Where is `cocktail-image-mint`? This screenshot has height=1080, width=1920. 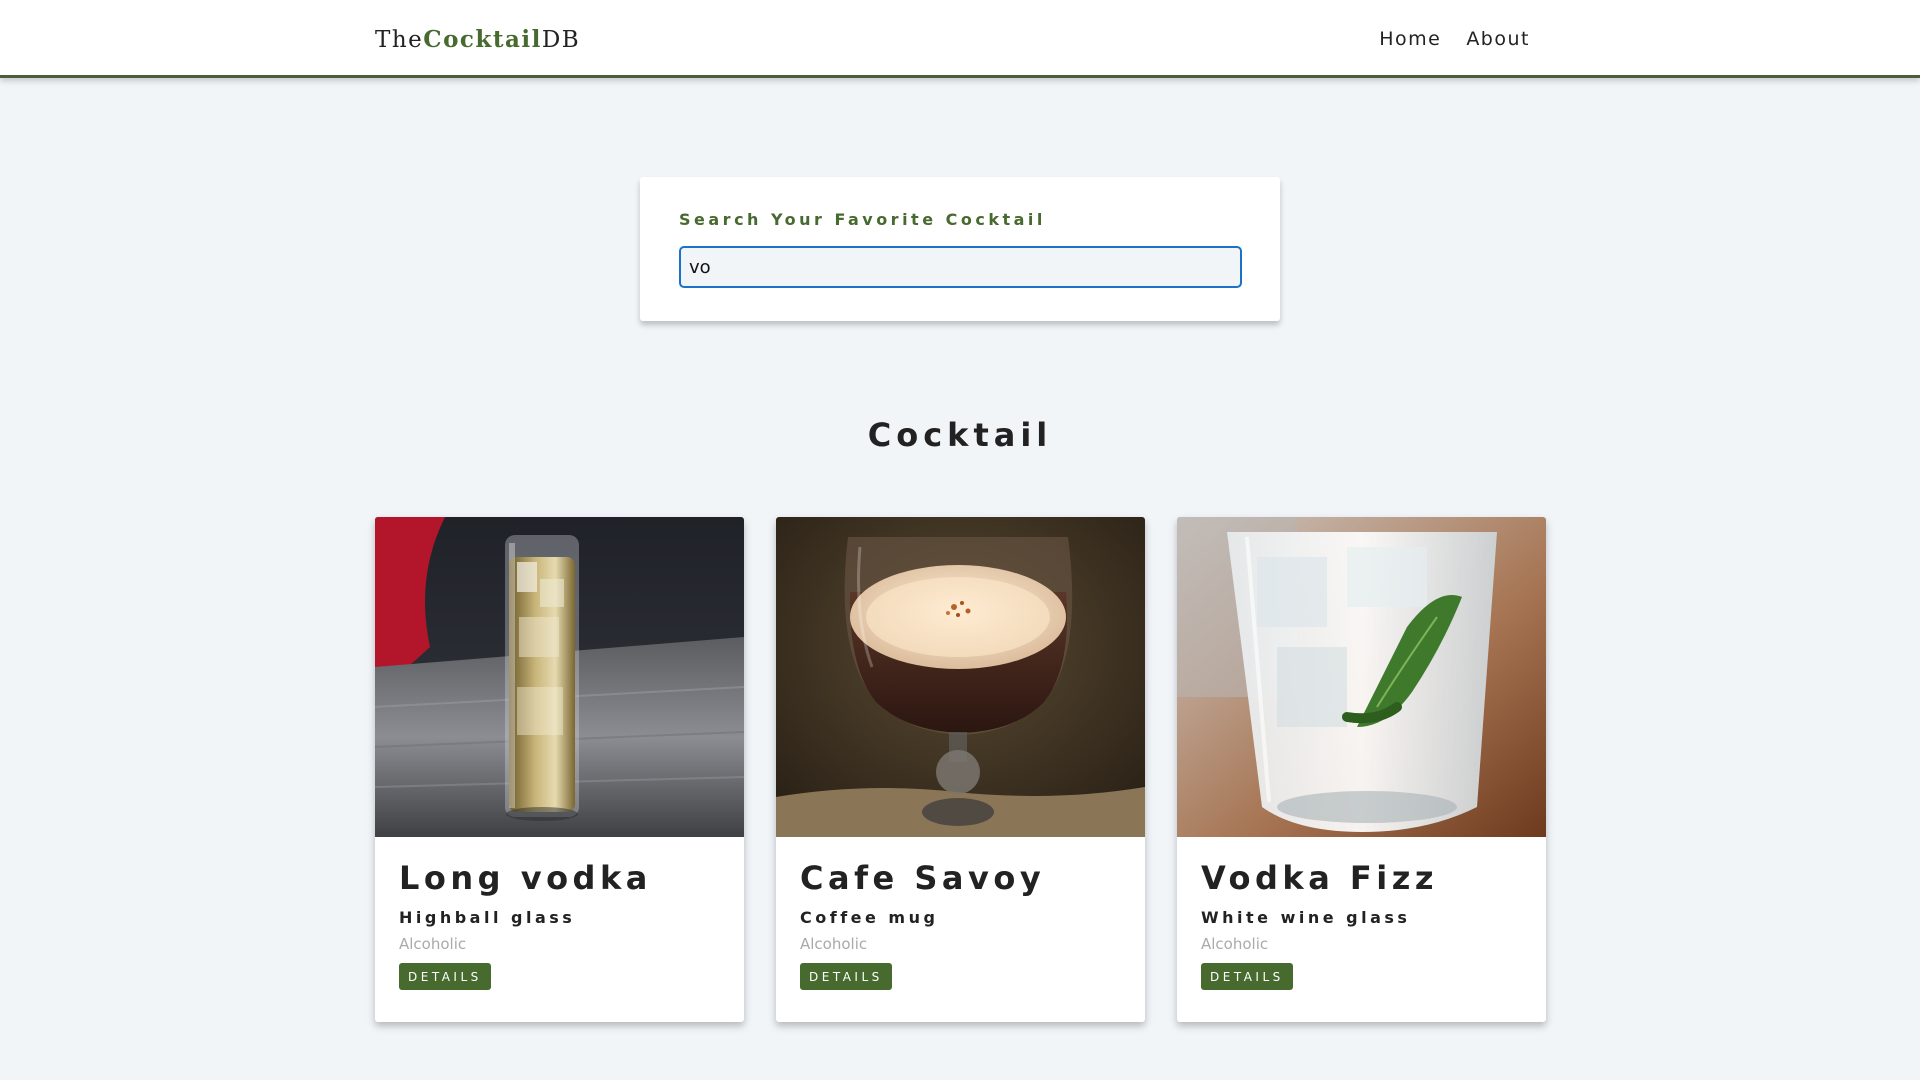 cocktail-image-mint is located at coordinates (1361, 677).